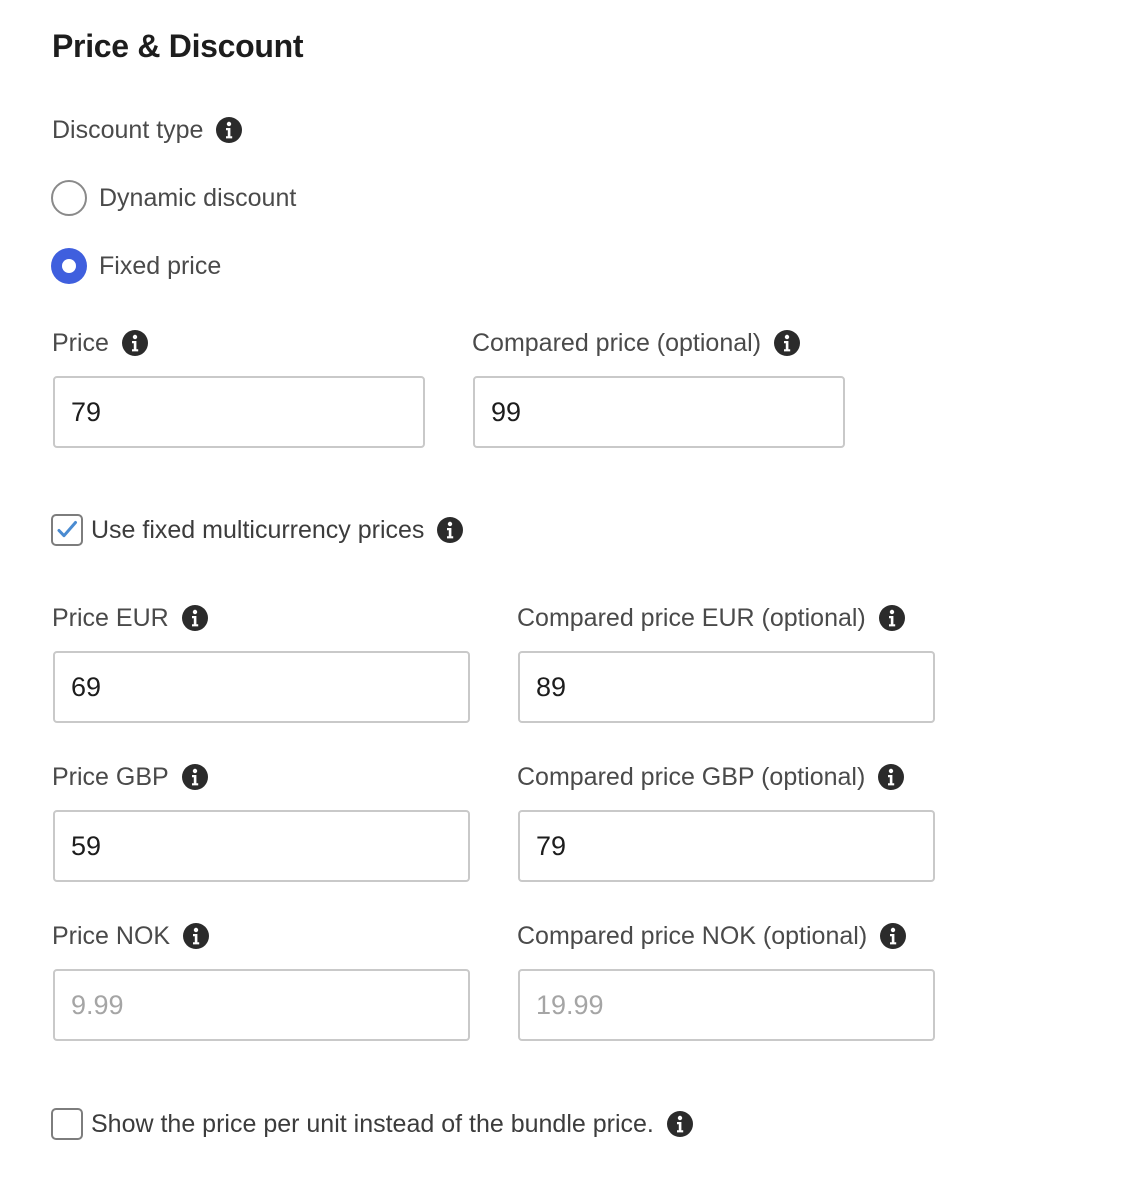 The image size is (1130, 1182). I want to click on compared-price-nok-label-text: Compared price NOK (optional), so click(692, 935).